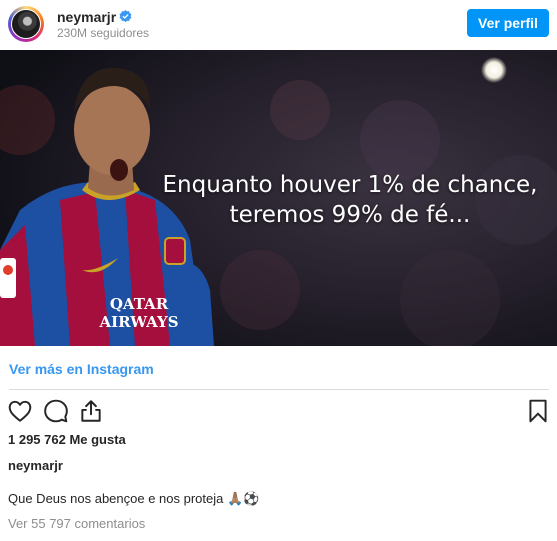 This screenshot has width=557, height=541. What do you see at coordinates (91, 411) in the screenshot?
I see `share-icon` at bounding box center [91, 411].